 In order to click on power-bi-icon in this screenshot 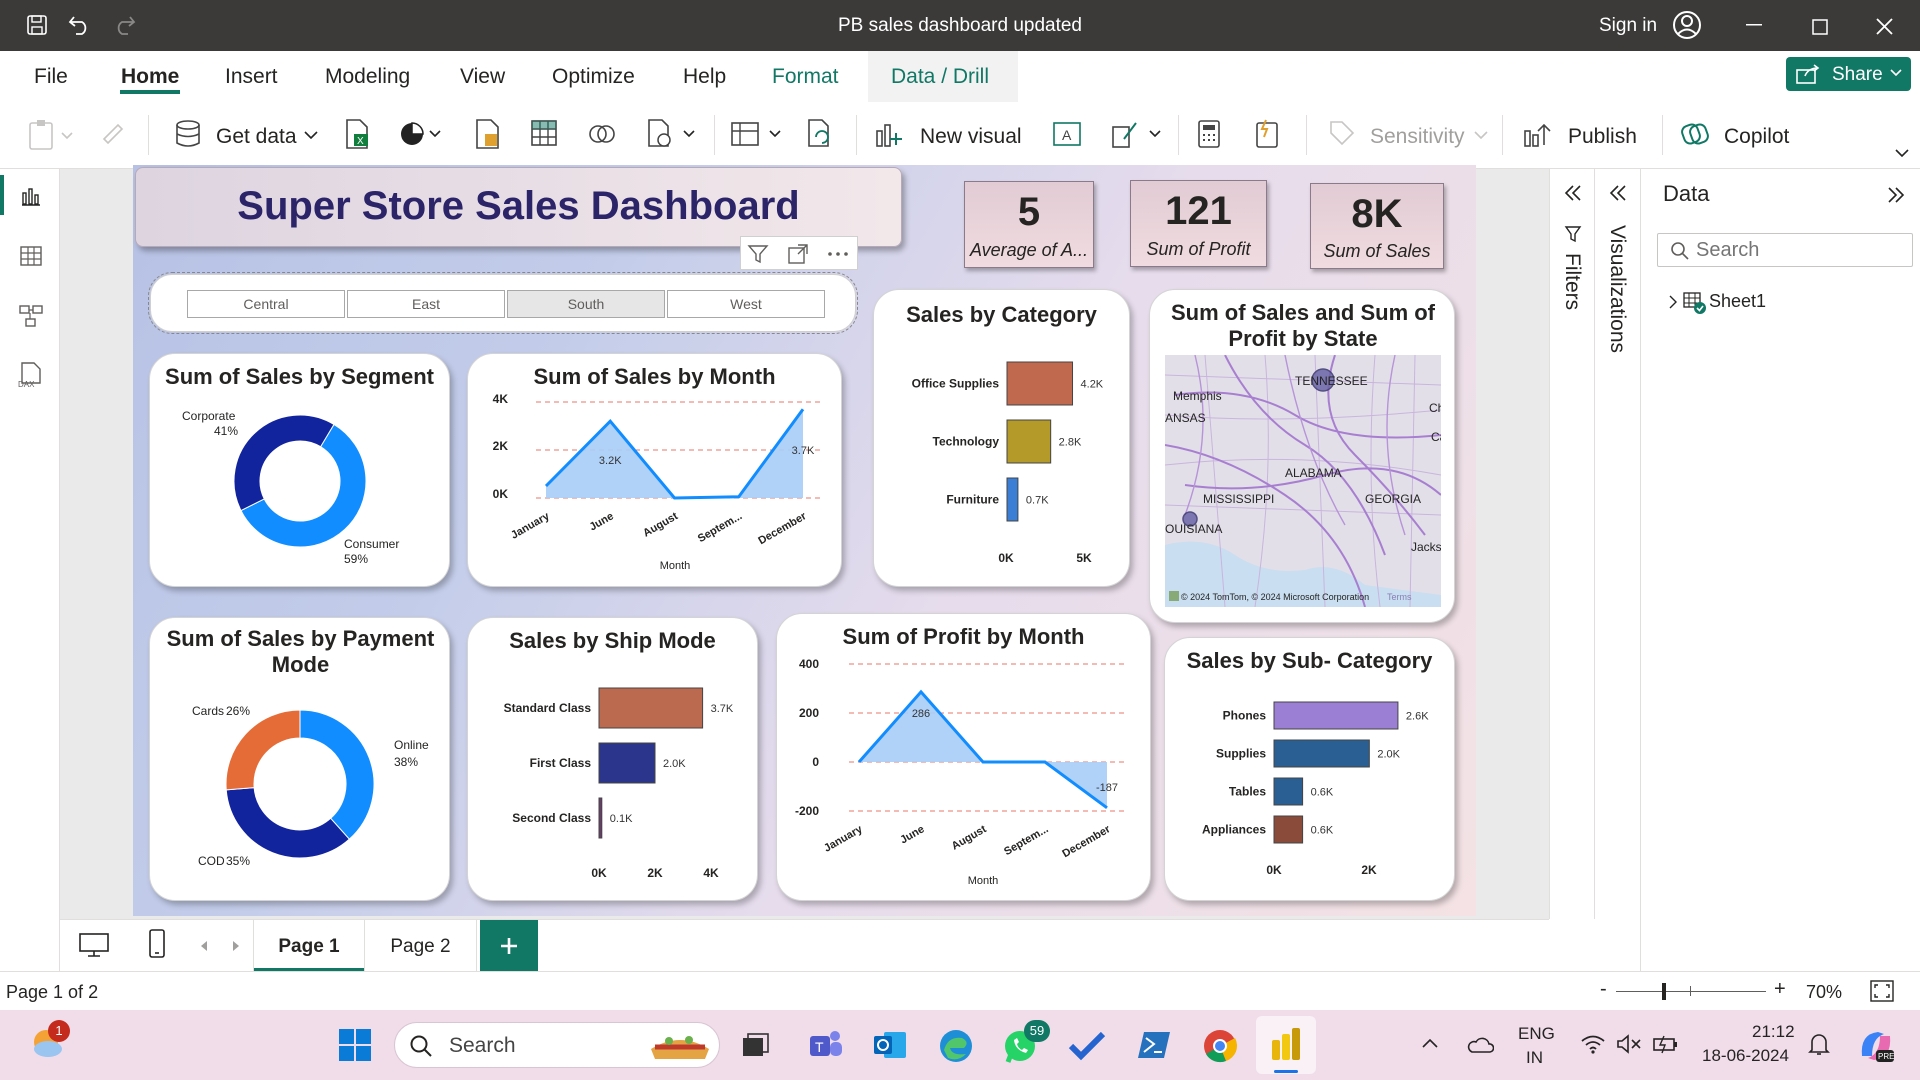, I will do `click(1286, 1044)`.